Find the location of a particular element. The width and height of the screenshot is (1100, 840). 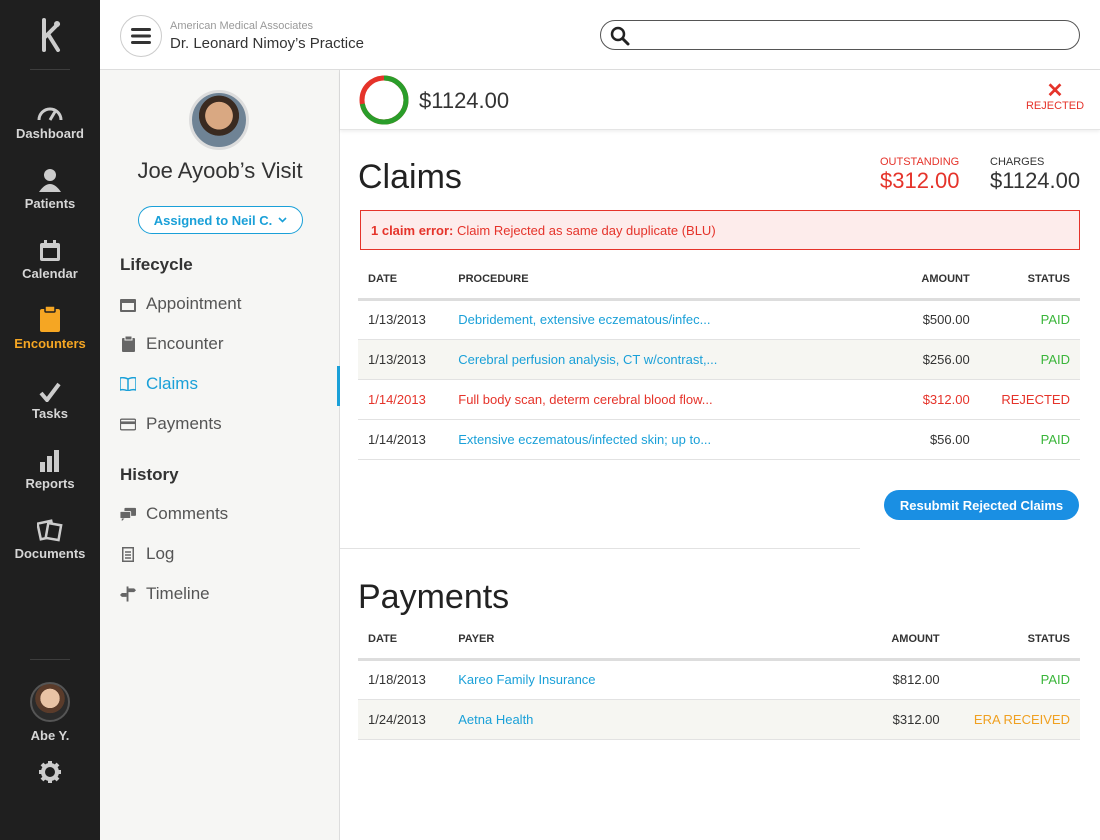

payer-link: Kareo Family Insurance is located at coordinates (649, 679).